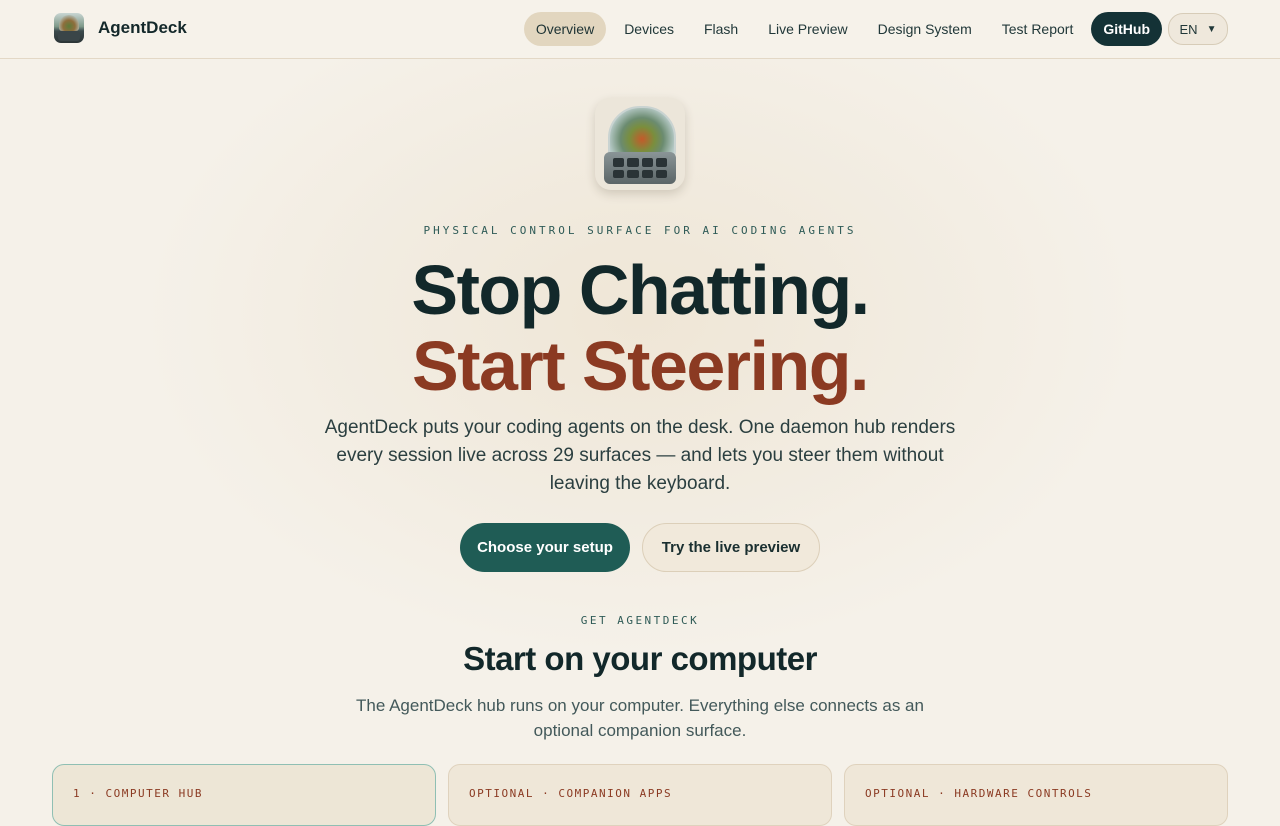 Image resolution: width=1280 pixels, height=826 pixels. I want to click on try-live-preview-button: Try the live preview, so click(731, 547).